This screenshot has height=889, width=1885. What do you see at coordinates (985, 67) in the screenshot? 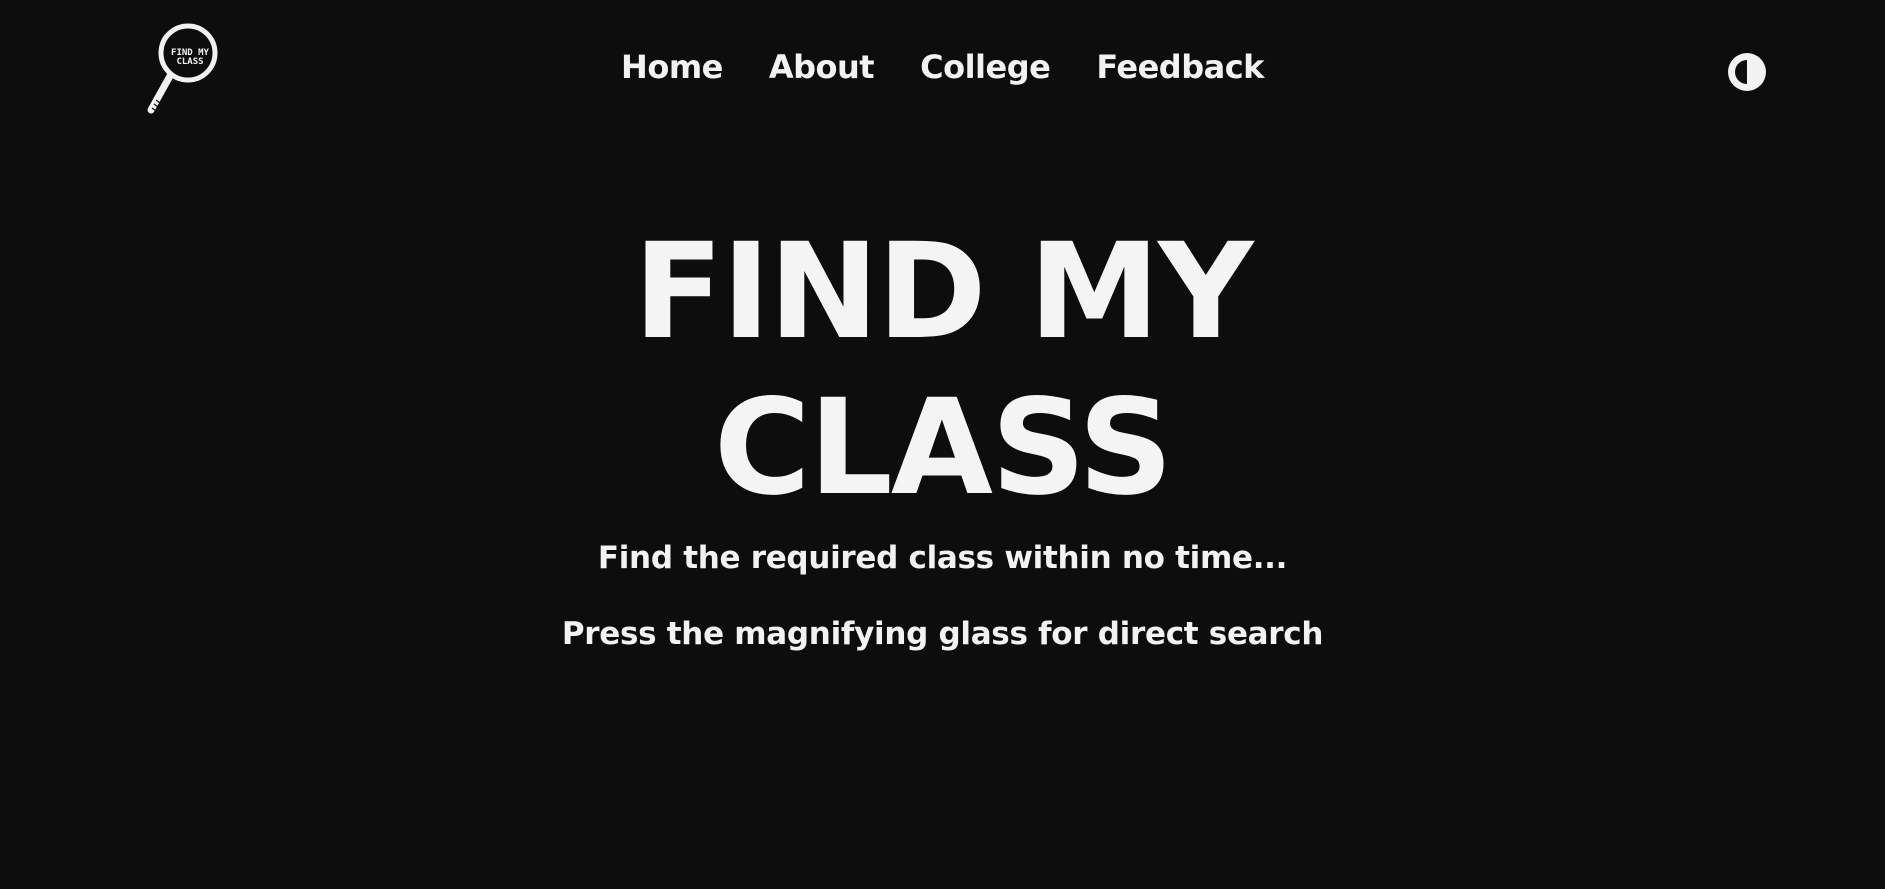
I see `nav-college-link: College` at bounding box center [985, 67].